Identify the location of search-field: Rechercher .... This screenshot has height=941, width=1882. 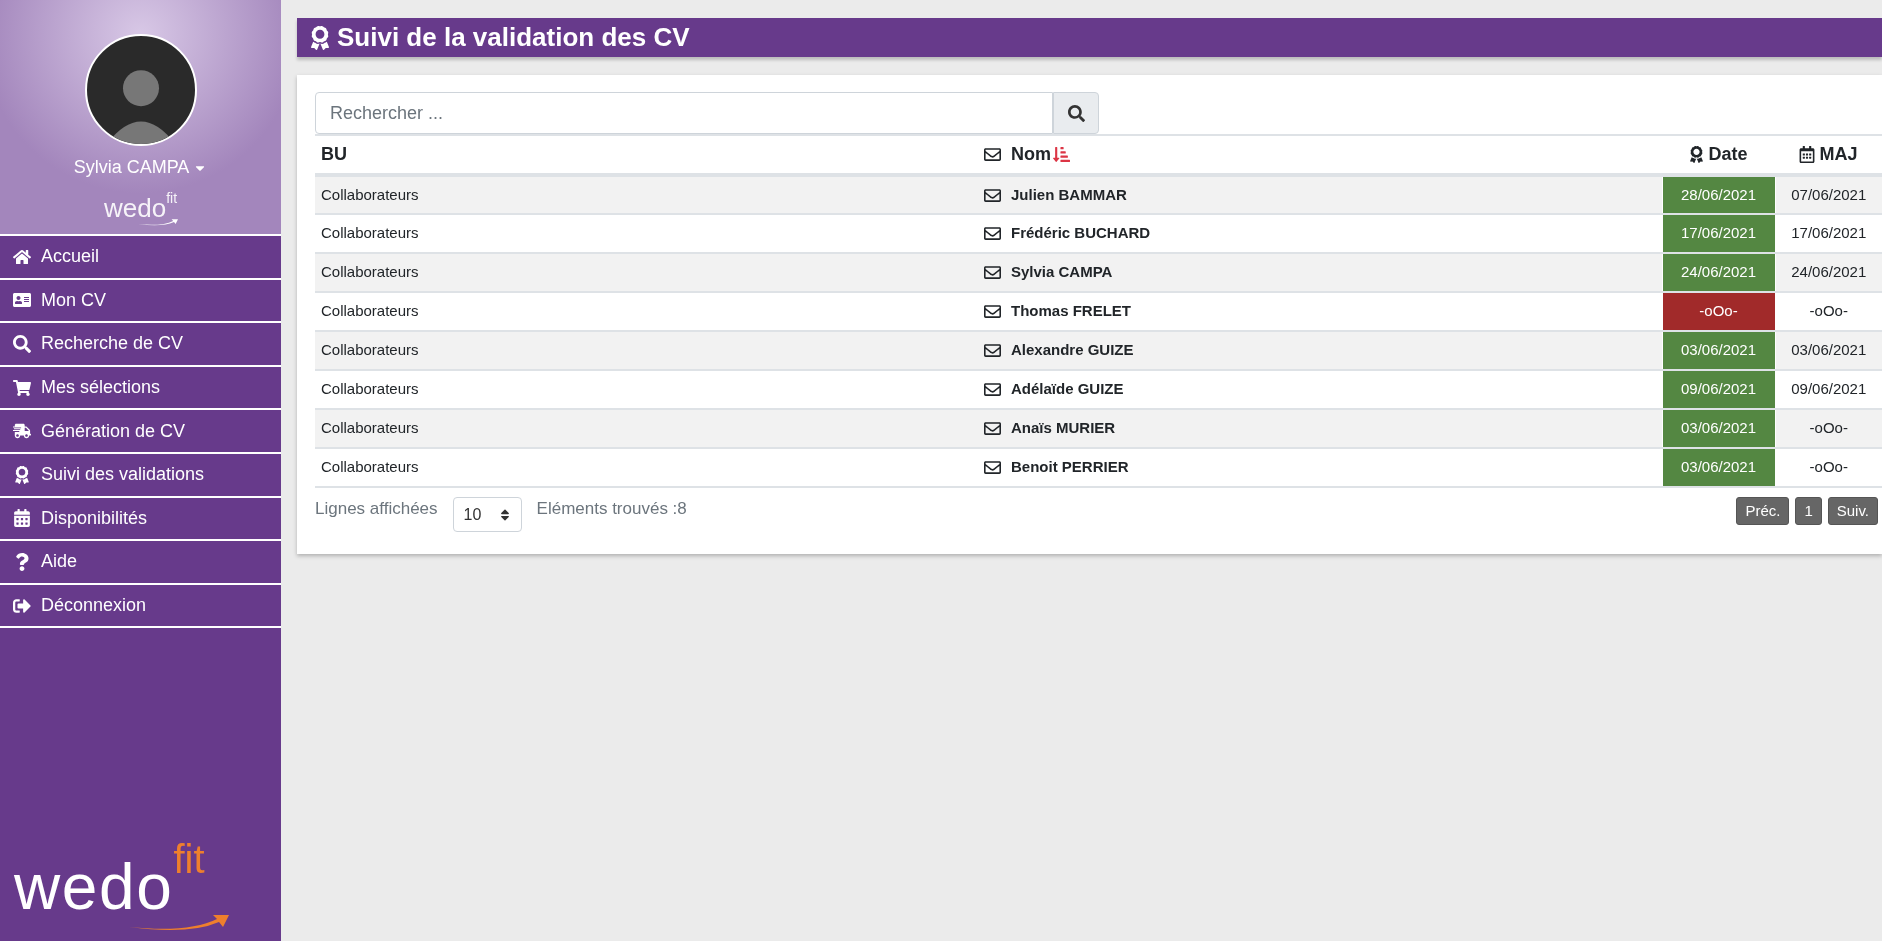
(684, 113).